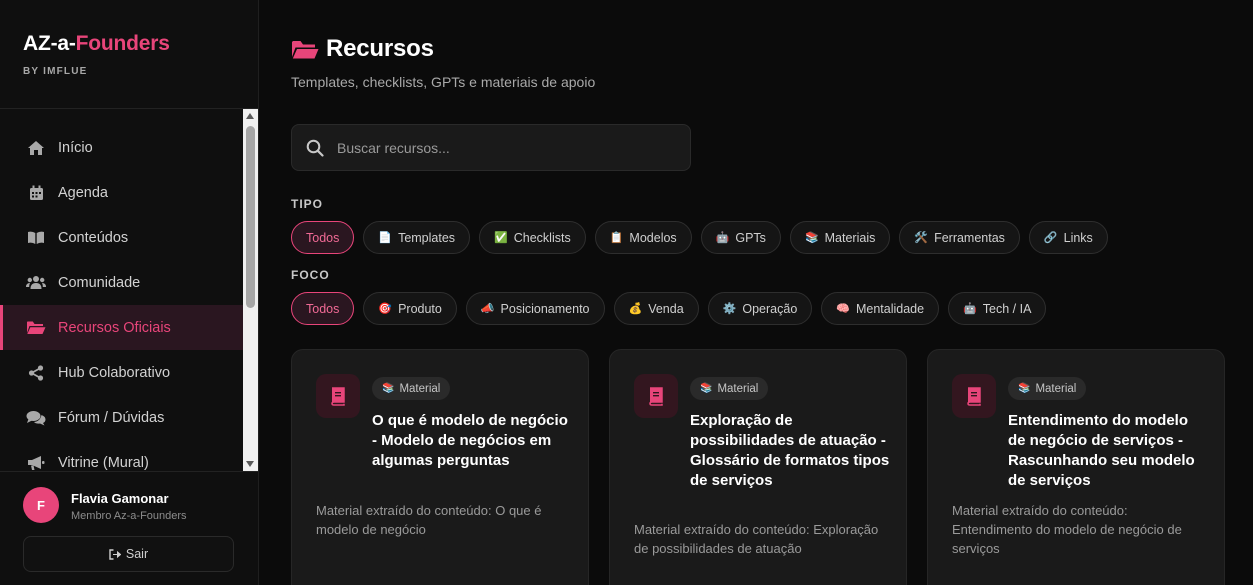 The image size is (1253, 585). I want to click on user-divider, so click(129, 471).